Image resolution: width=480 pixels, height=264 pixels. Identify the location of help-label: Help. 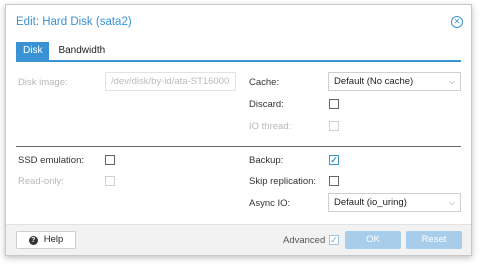
(53, 239).